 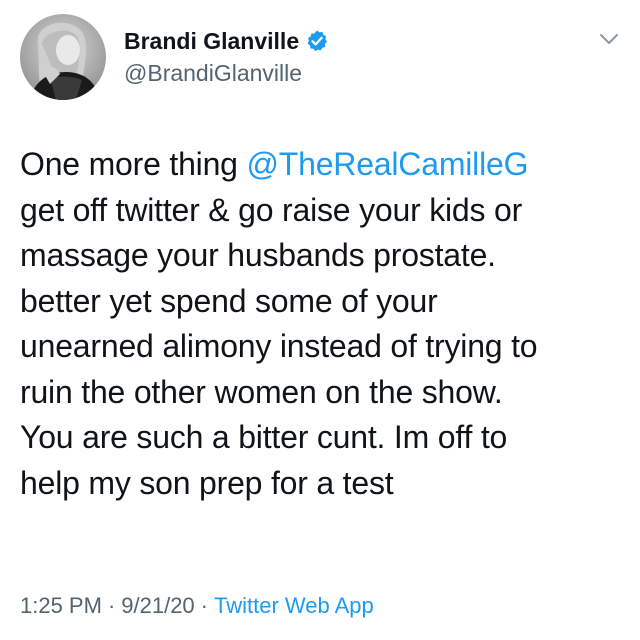 I want to click on verified-badge-icon, so click(x=317, y=41).